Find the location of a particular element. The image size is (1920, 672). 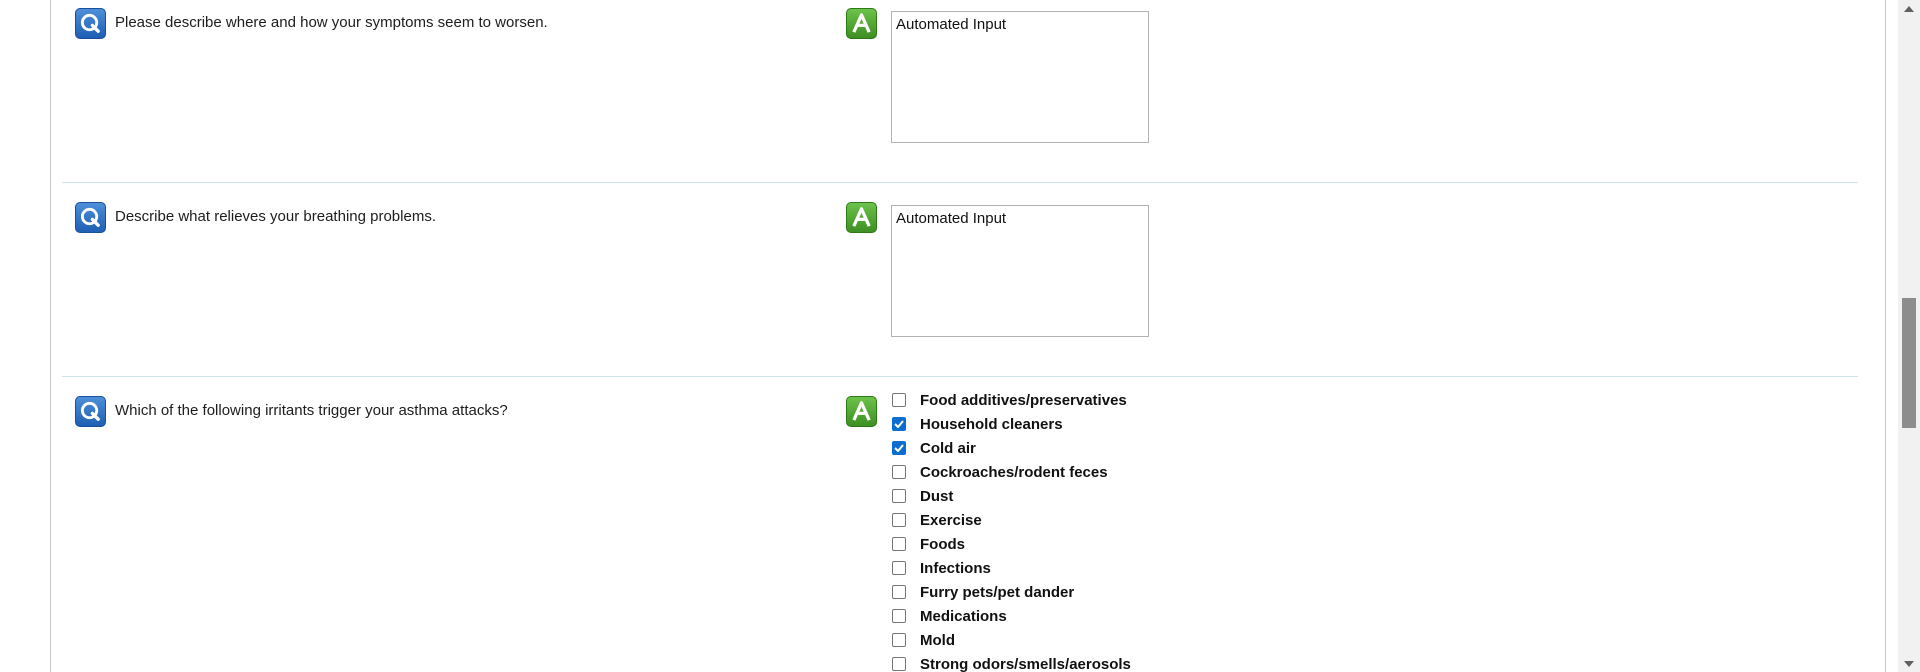

checklist-item: Strong odors/smells/aerosols is located at coordinates (1011, 662).